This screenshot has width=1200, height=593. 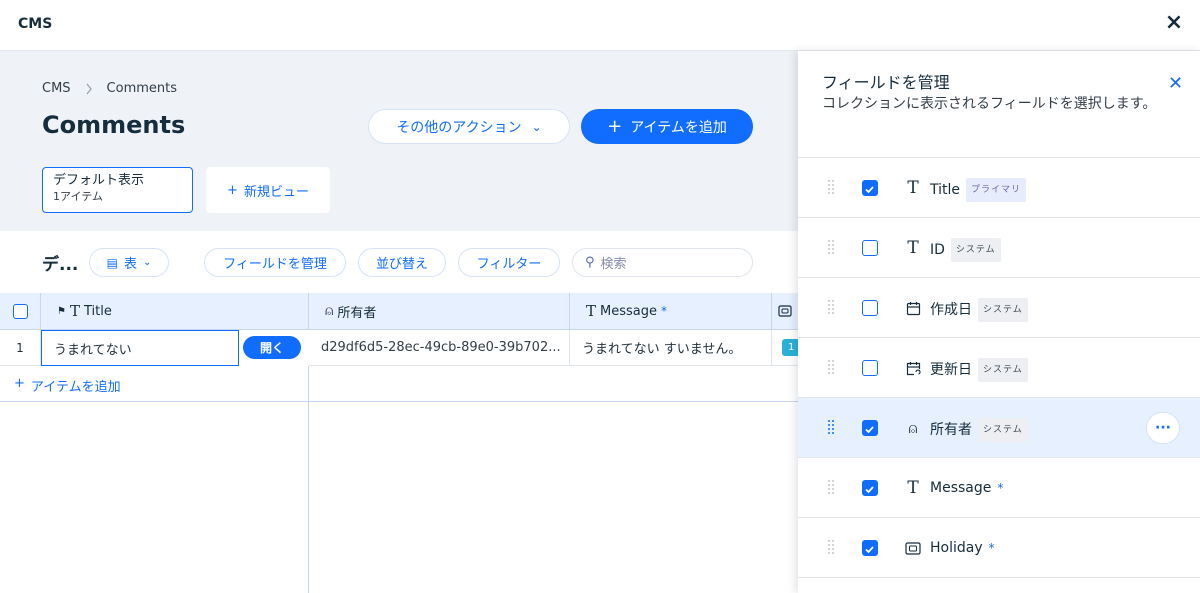 What do you see at coordinates (20, 348) in the screenshot?
I see `row-index: 1` at bounding box center [20, 348].